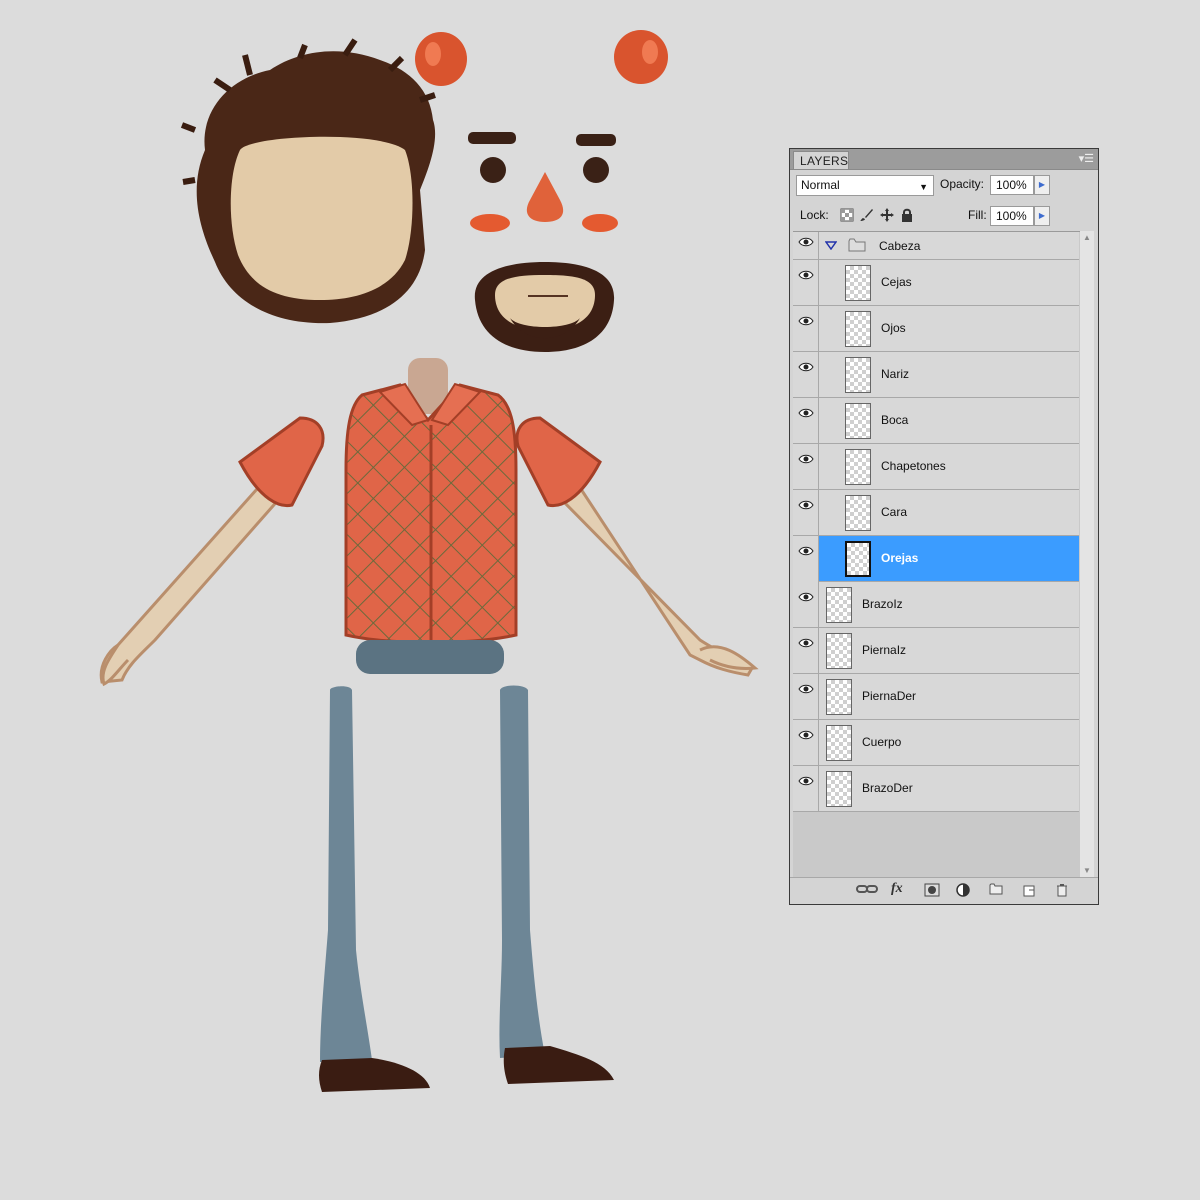 The width and height of the screenshot is (1200, 1200). Describe the element at coordinates (865, 185) in the screenshot. I see `blend-mode-select: Normal ▼` at that location.